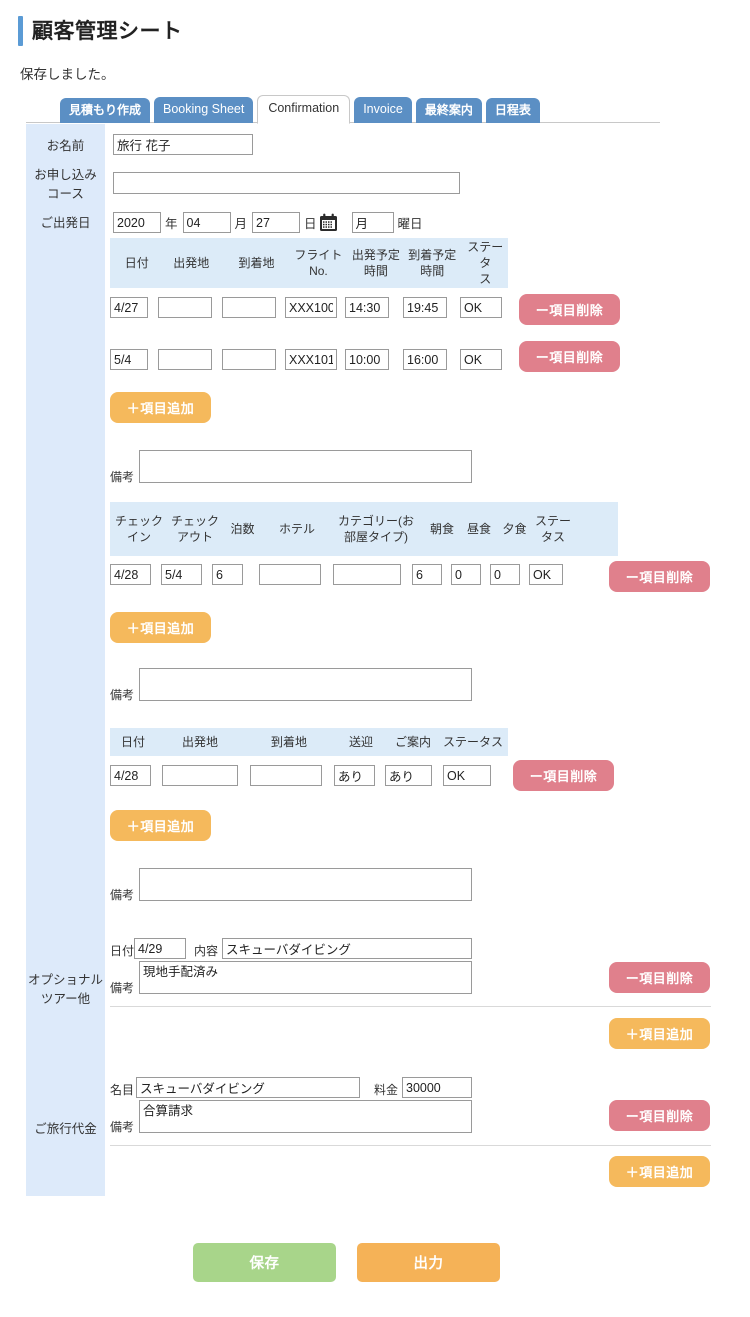 Image resolution: width=750 pixels, height=1317 pixels. Describe the element at coordinates (386, 1090) in the screenshot. I see `fee-price-label: 料金` at that location.